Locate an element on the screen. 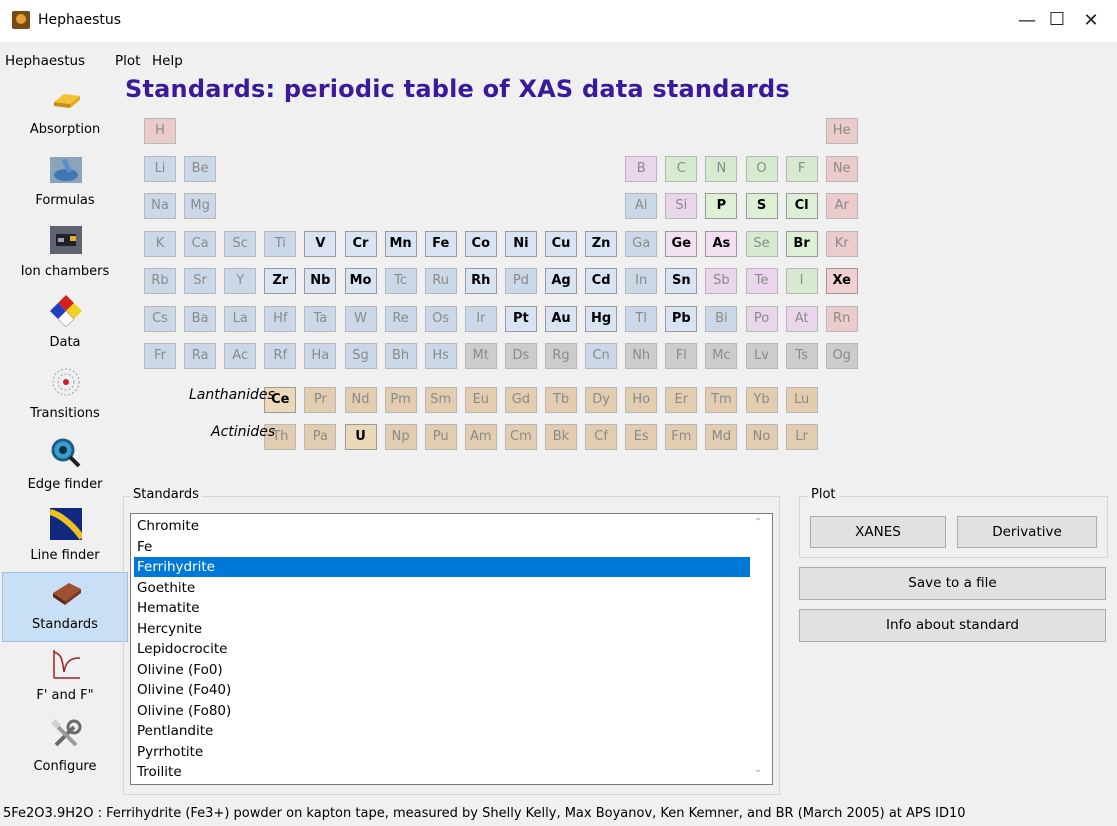 This screenshot has height=826, width=1117. element-o: O is located at coordinates (761, 168).